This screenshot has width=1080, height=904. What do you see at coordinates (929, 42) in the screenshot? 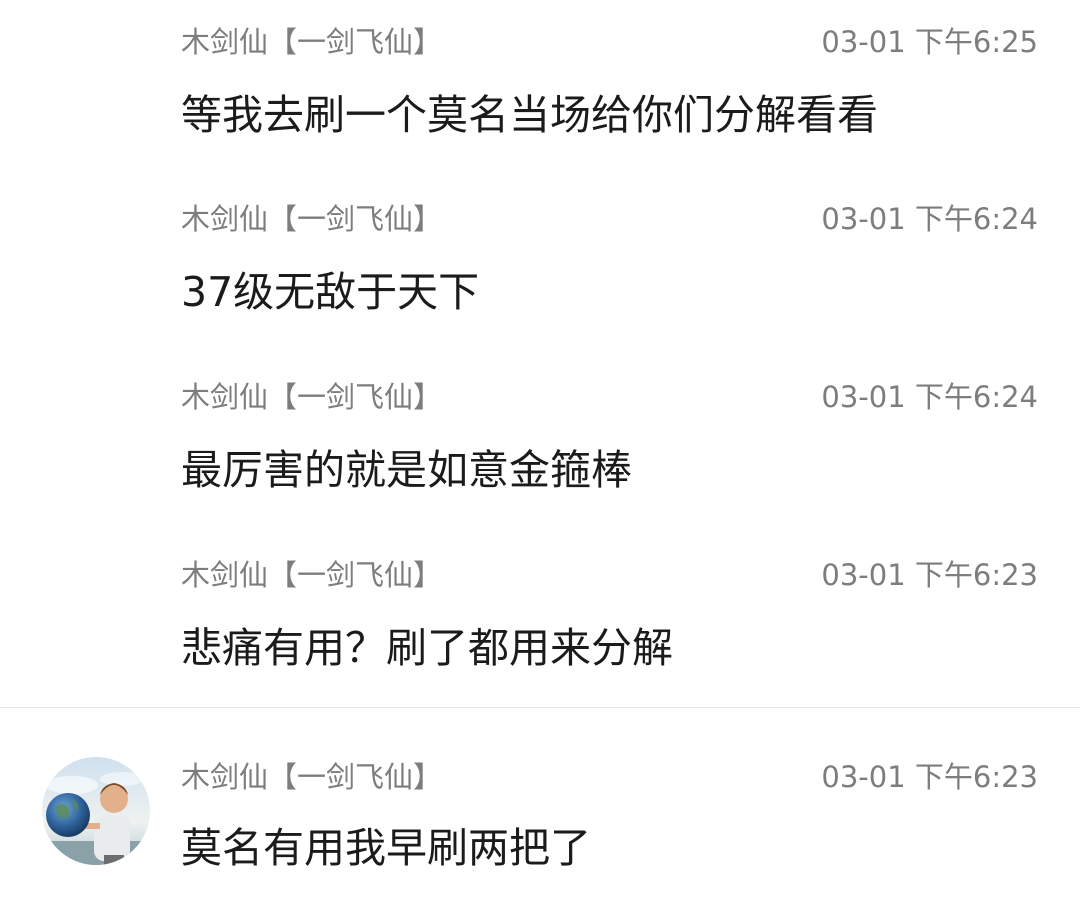
I see `message-timestamp: 03-01 下午6:25` at bounding box center [929, 42].